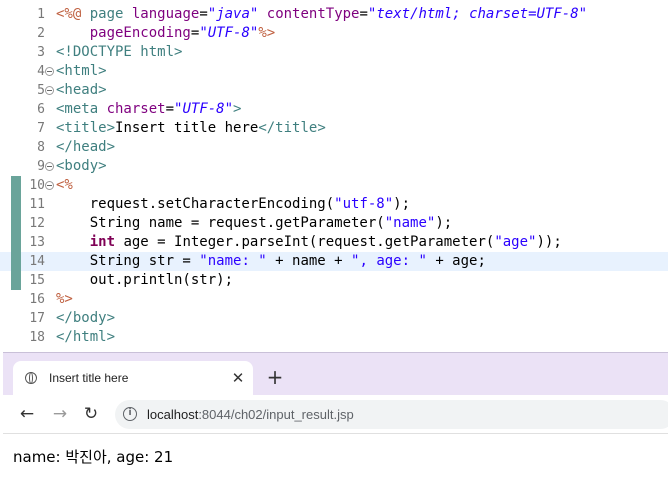 The width and height of the screenshot is (668, 480). What do you see at coordinates (410, 223) in the screenshot?
I see `code-token: "name"` at bounding box center [410, 223].